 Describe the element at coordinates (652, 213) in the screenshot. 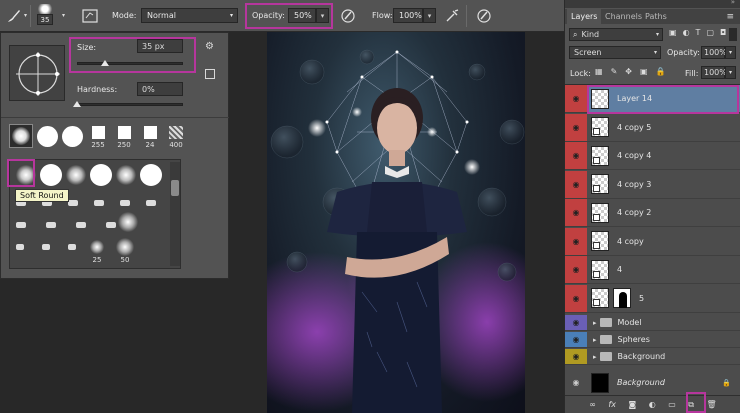

I see `layer-row: ◉ 4 copy 2` at that location.